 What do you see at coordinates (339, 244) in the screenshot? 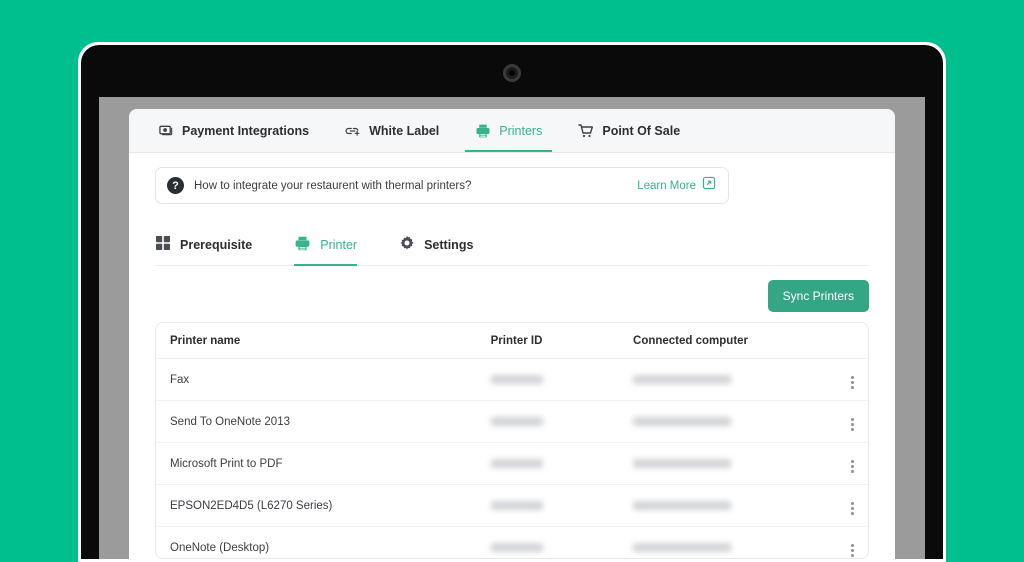
I see `sub-tab-label: Printer` at bounding box center [339, 244].